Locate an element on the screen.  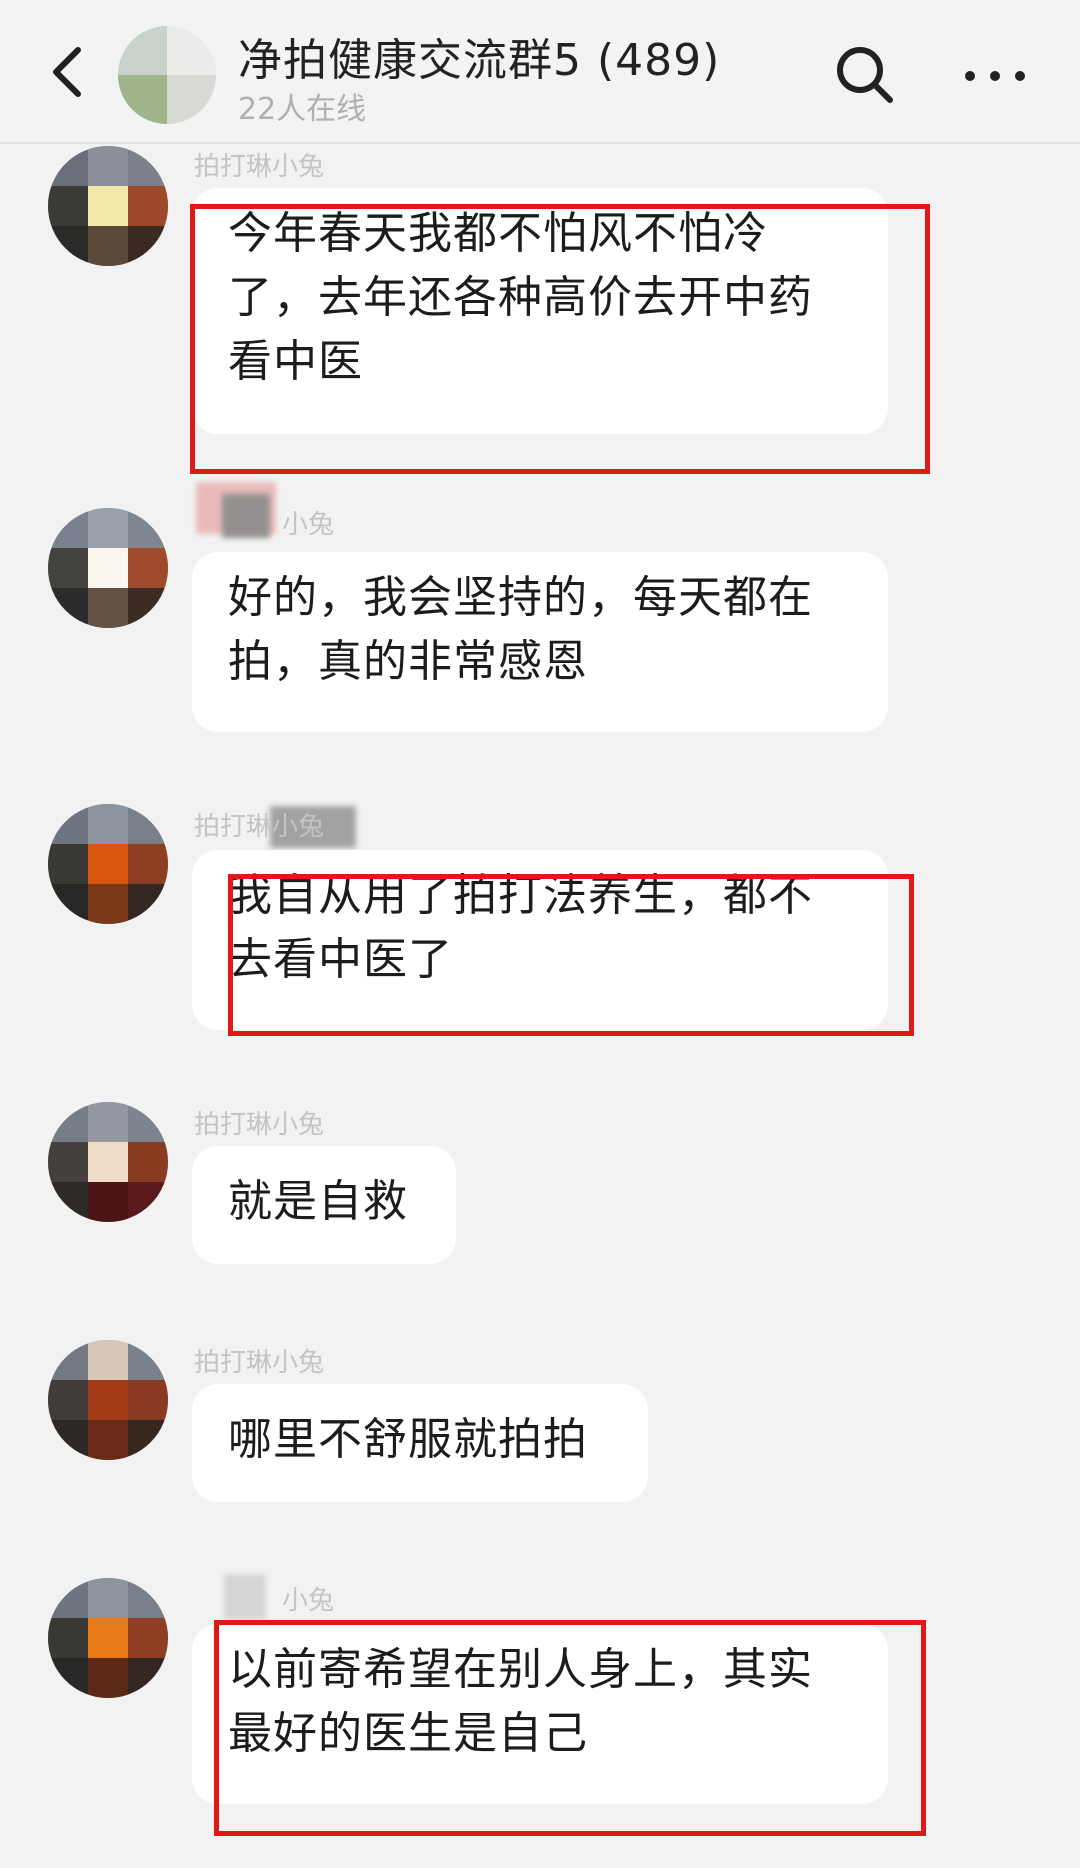
back-button is located at coordinates (70, 72).